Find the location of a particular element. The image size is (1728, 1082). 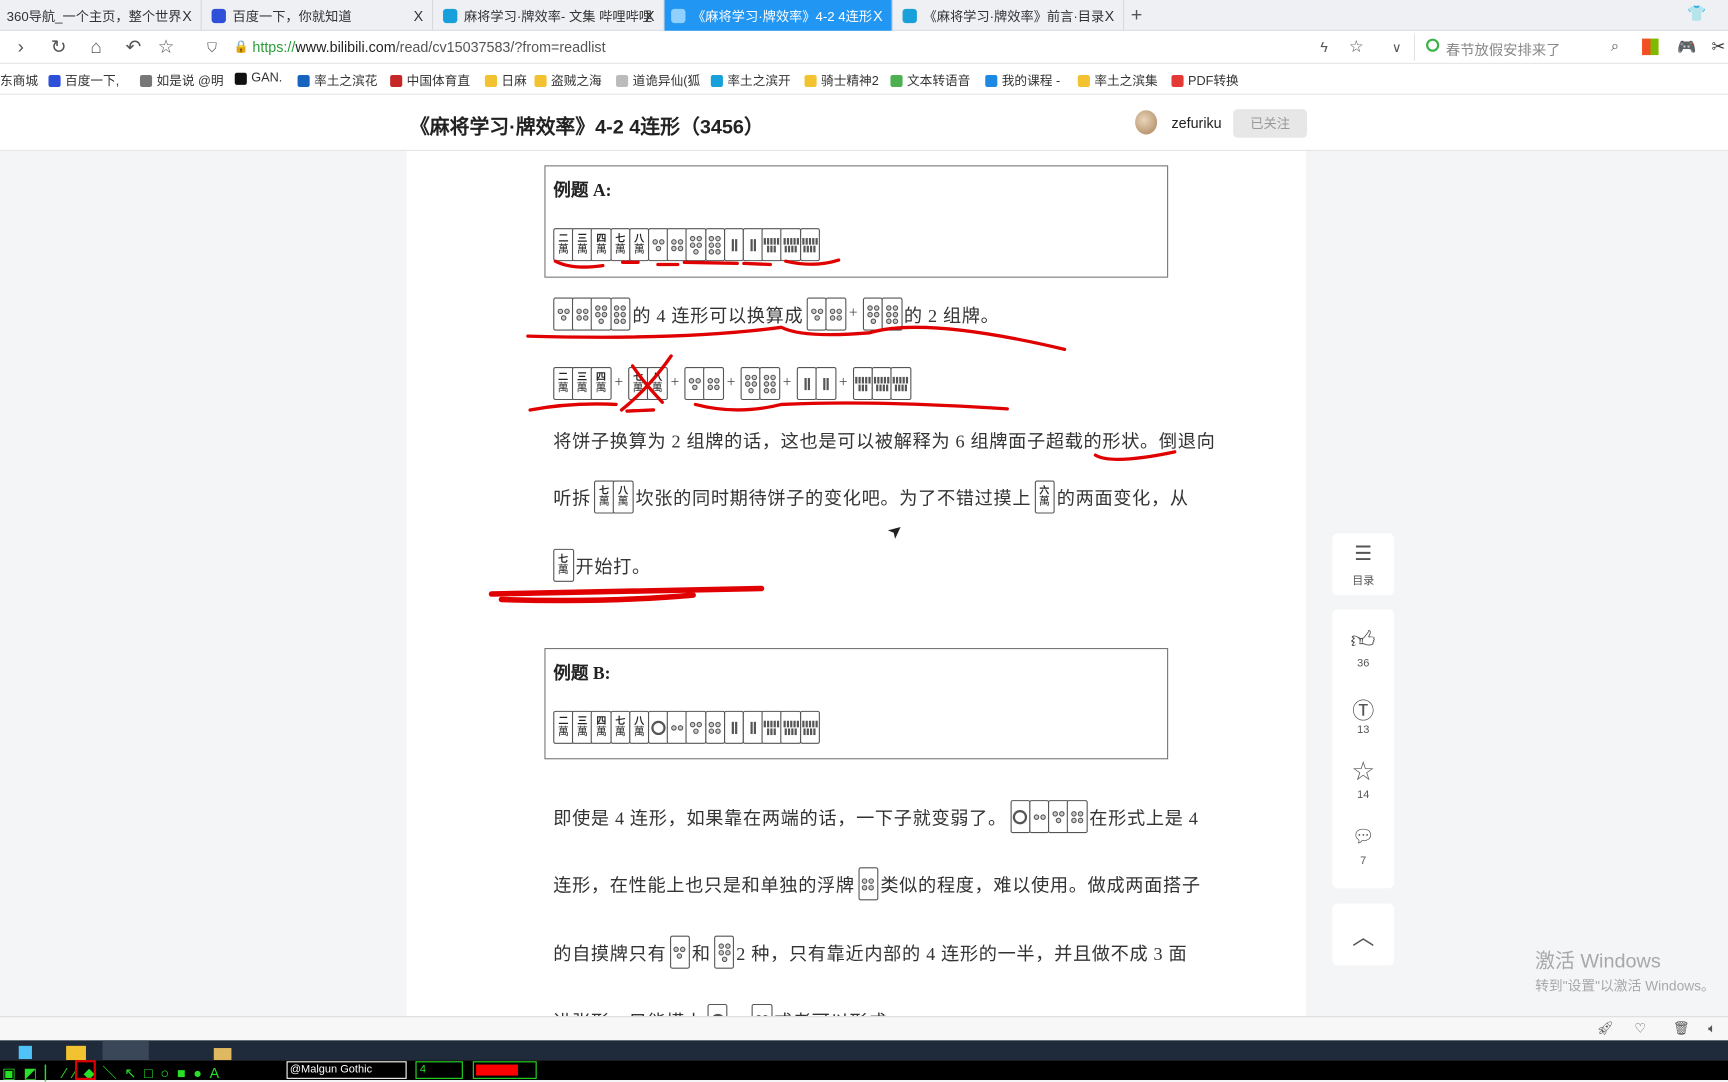

search-placeholder: 春节放假安排来了 is located at coordinates (1503, 50).